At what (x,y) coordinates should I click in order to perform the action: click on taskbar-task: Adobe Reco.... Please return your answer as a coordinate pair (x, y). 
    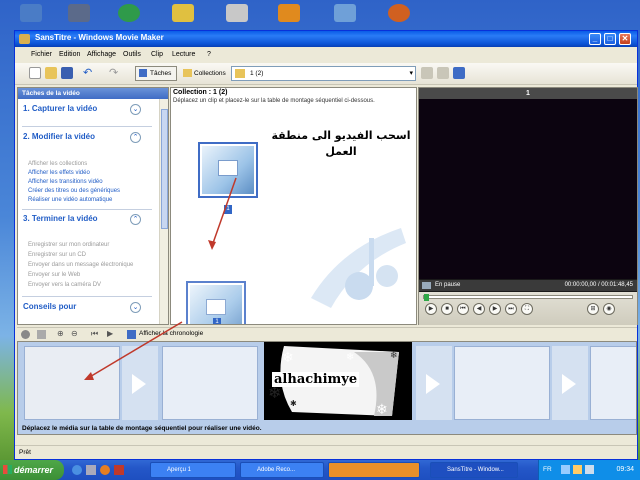
    Looking at the image, I should click on (282, 470).